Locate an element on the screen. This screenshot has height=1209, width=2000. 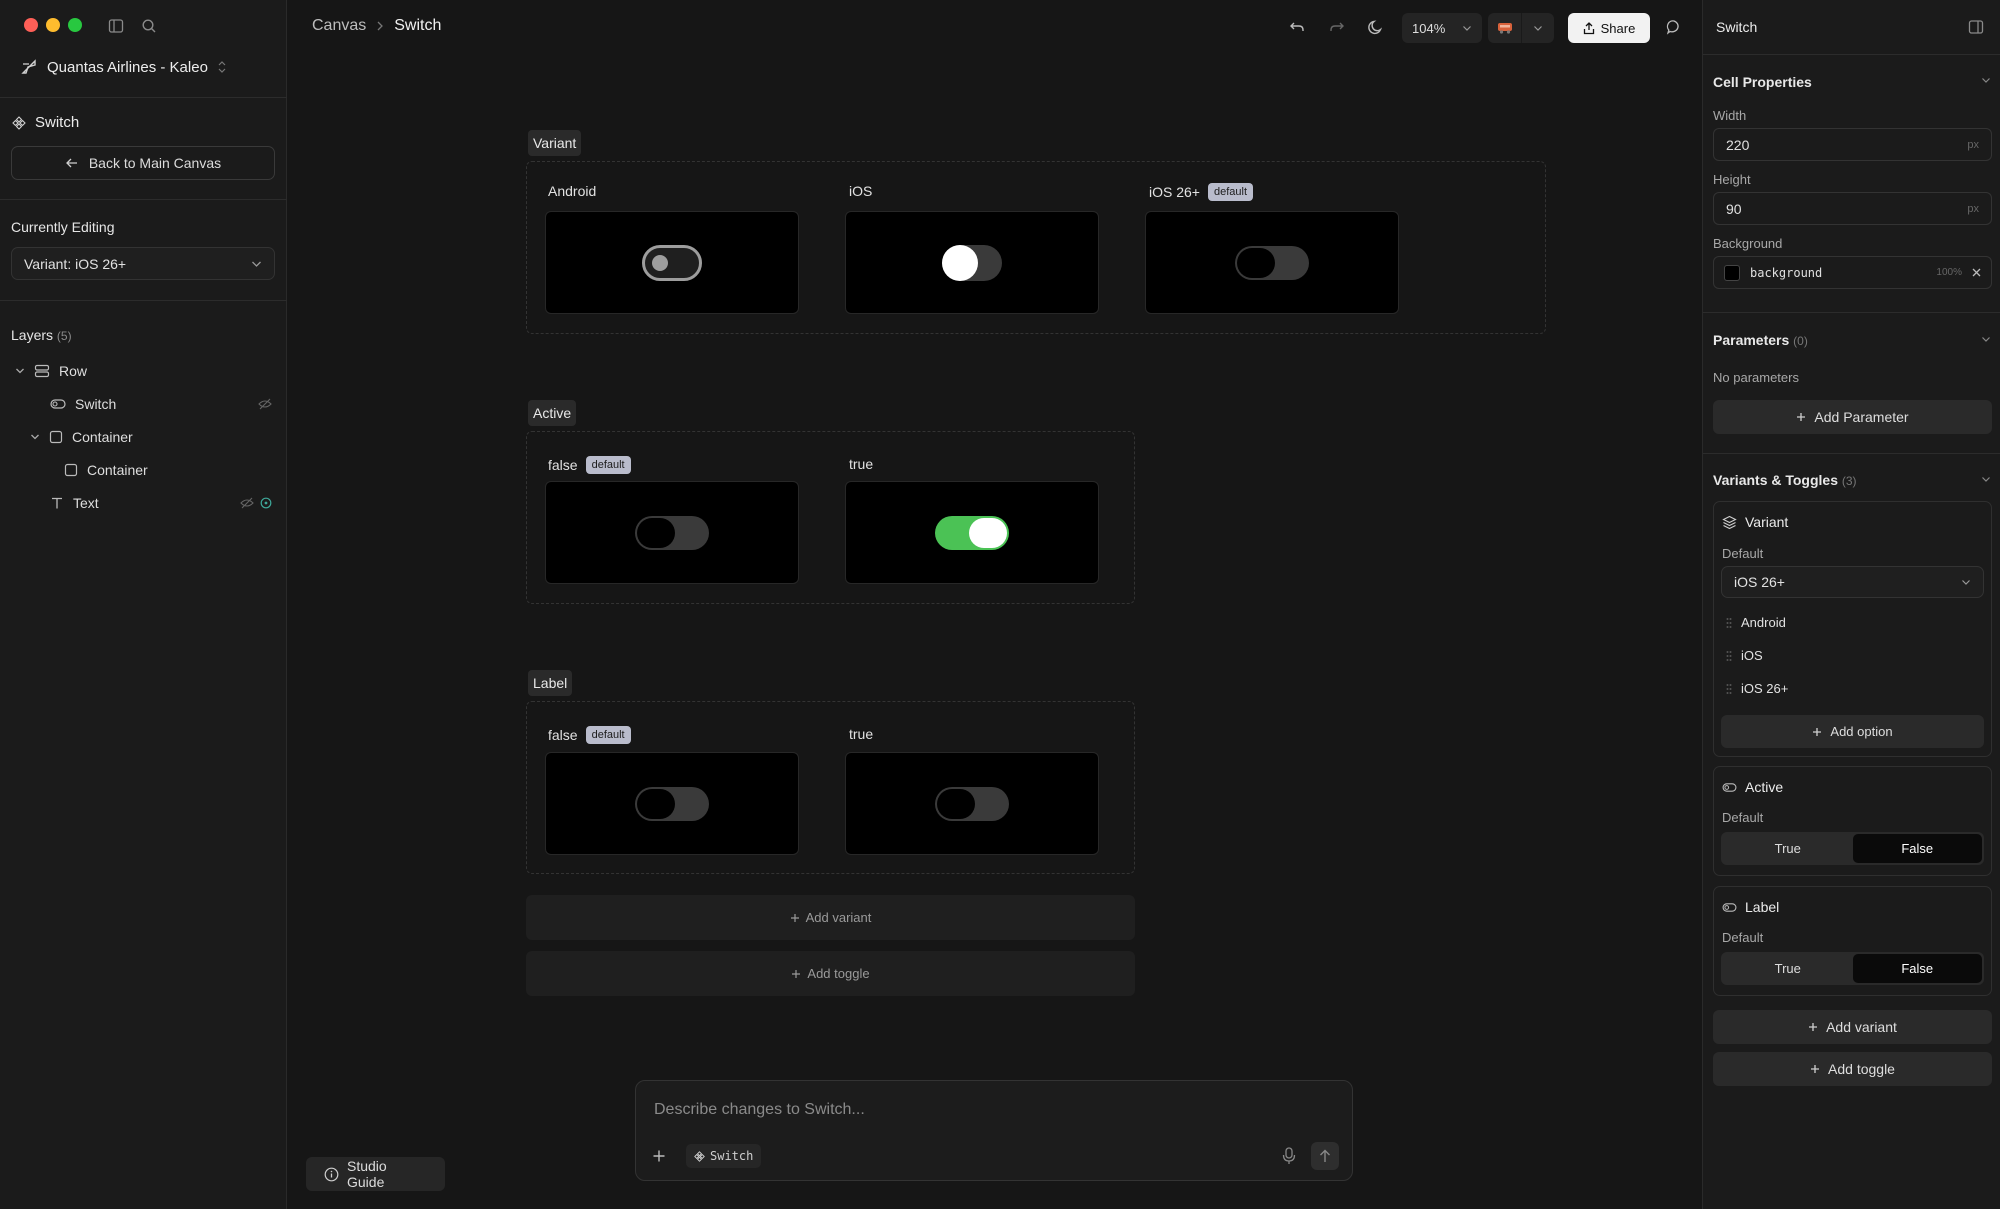
send-button is located at coordinates (1325, 1156).